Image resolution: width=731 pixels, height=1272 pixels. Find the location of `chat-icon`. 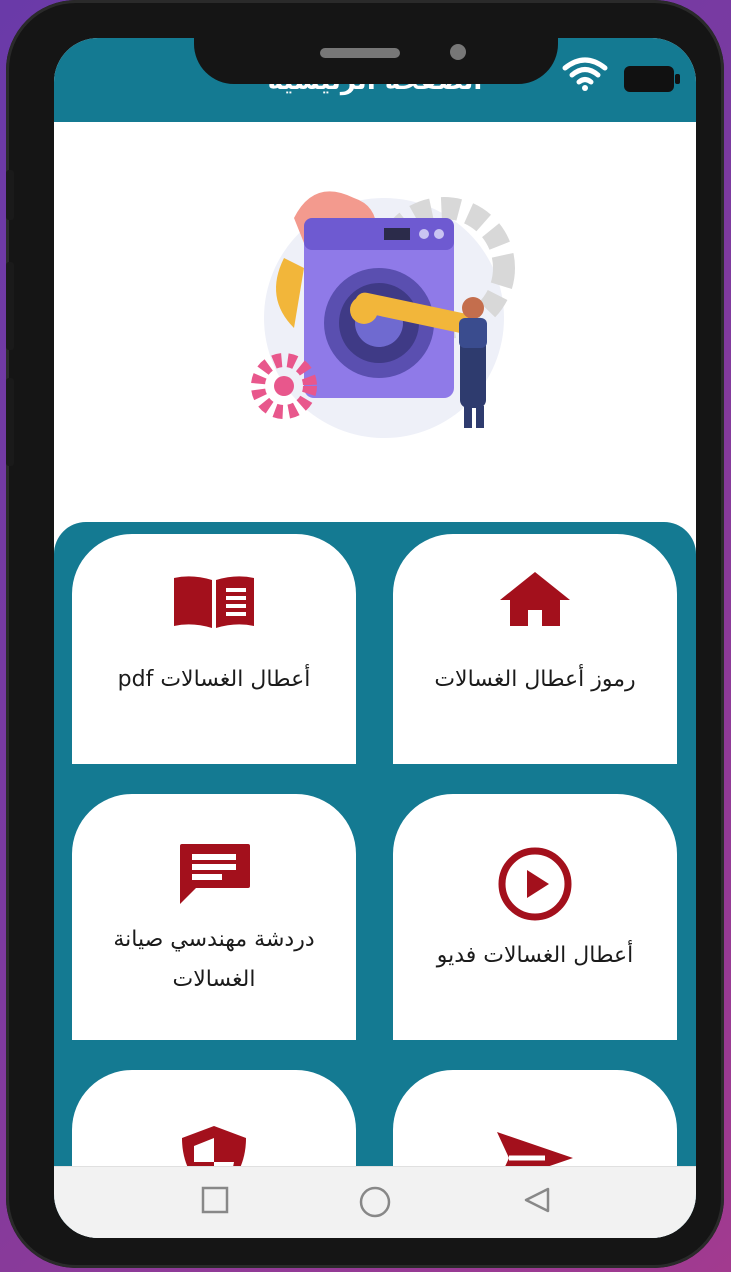

chat-icon is located at coordinates (215, 874).